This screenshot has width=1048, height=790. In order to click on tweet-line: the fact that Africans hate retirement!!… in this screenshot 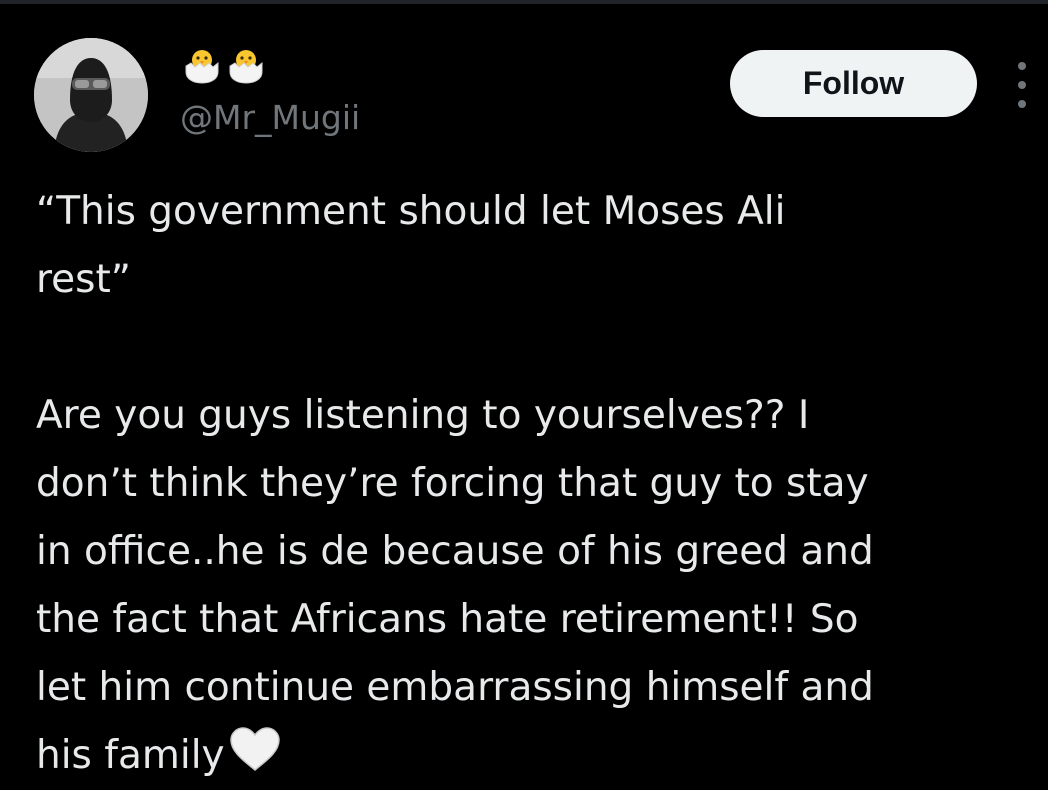, I will do `click(447, 619)`.